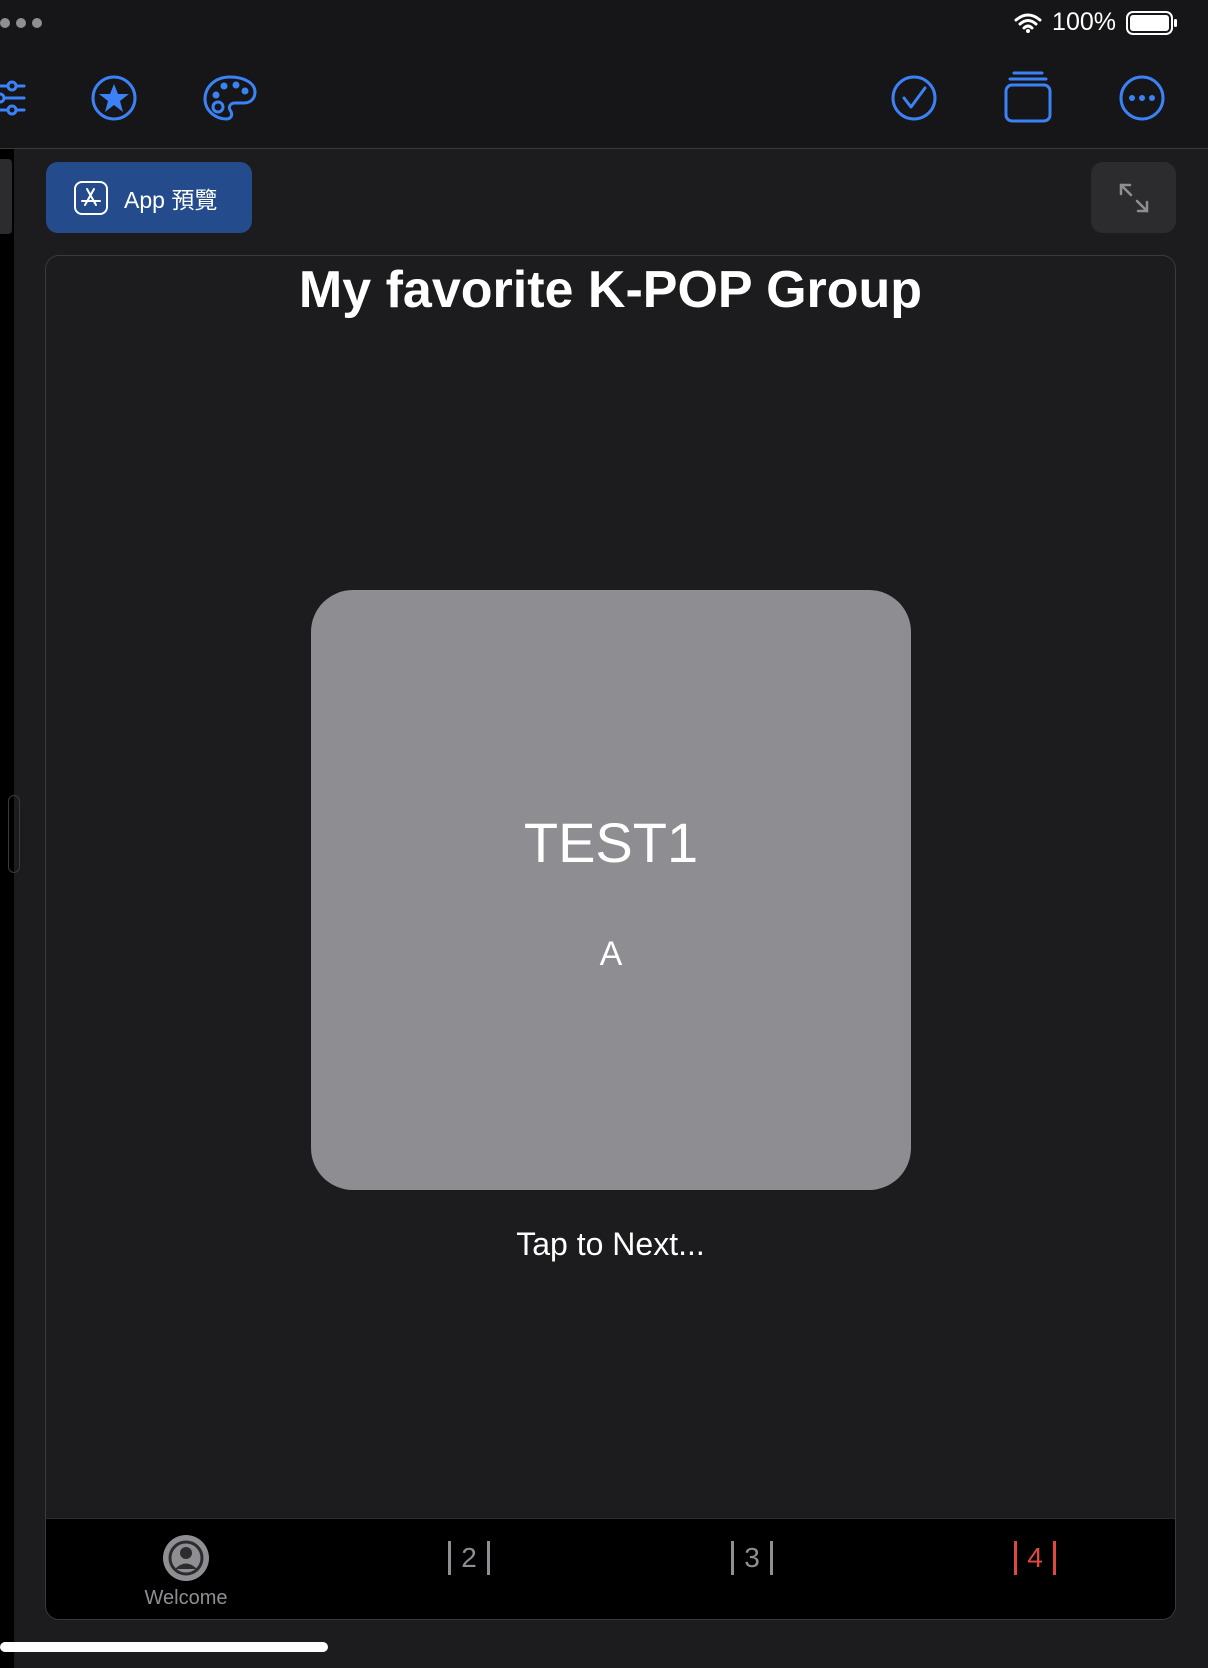 The width and height of the screenshot is (1208, 1668). Describe the element at coordinates (1151, 22) in the screenshot. I see `battery-icon` at that location.